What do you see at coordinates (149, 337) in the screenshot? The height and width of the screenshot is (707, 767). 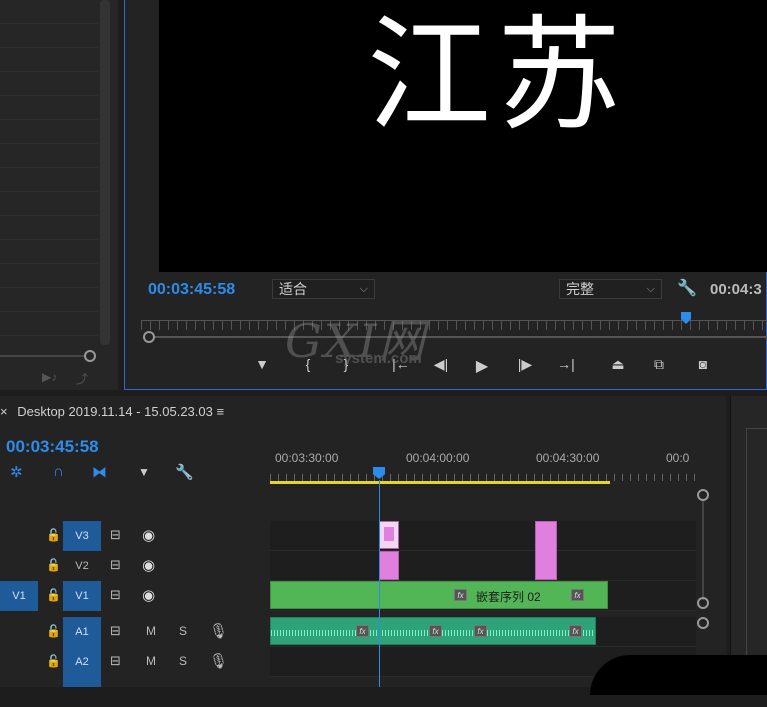 I see `monitor-zoom-knob` at bounding box center [149, 337].